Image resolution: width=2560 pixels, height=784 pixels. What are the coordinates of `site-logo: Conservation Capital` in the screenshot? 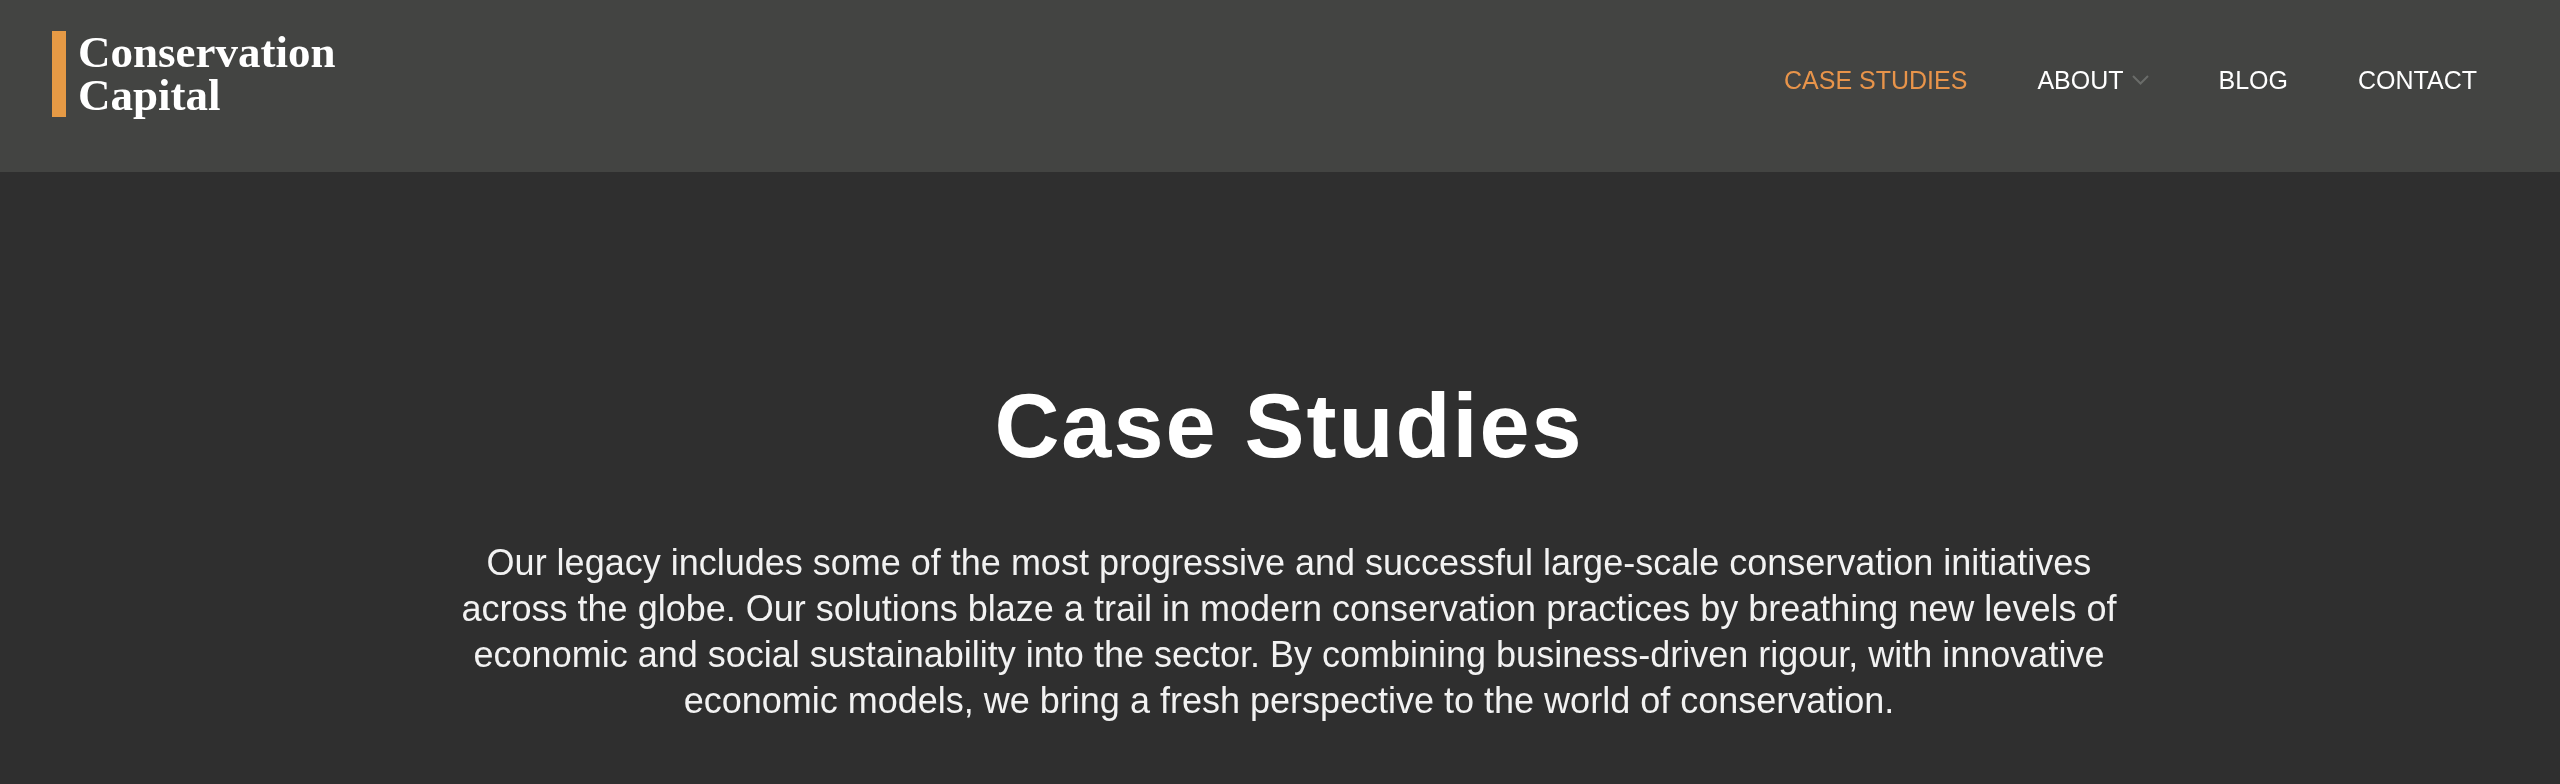 It's located at (194, 74).